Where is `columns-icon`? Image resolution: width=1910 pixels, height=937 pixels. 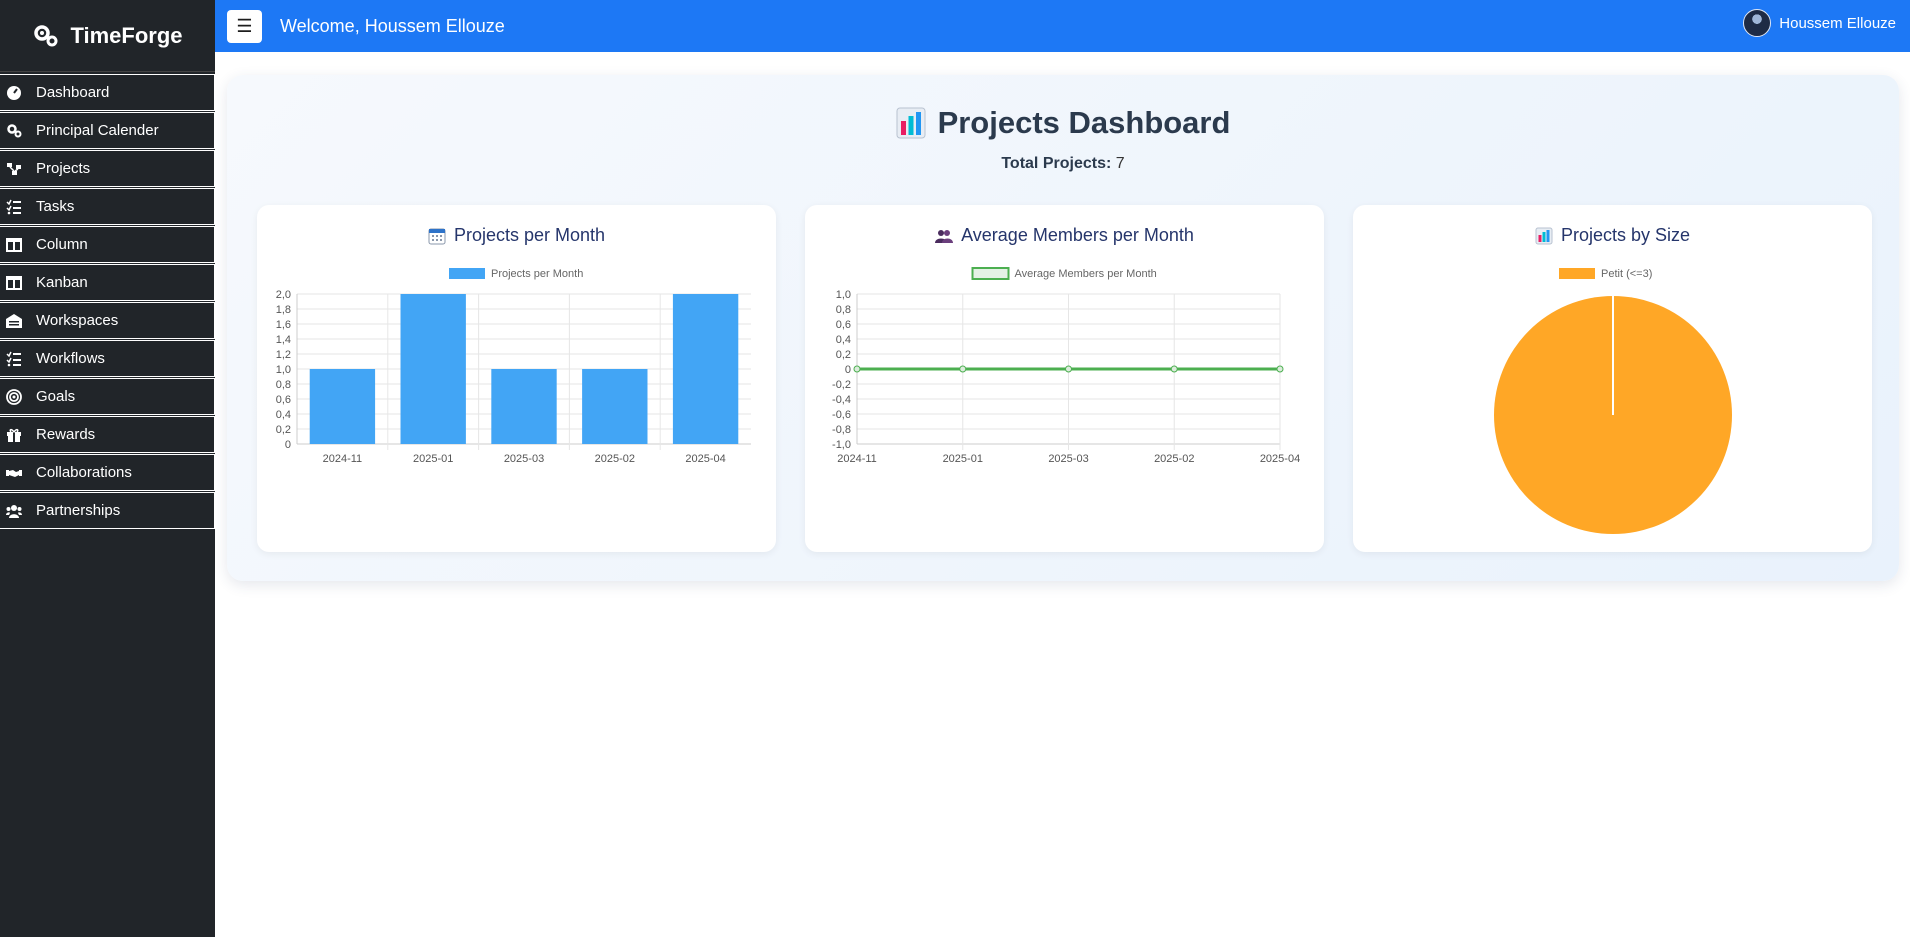 columns-icon is located at coordinates (14, 245).